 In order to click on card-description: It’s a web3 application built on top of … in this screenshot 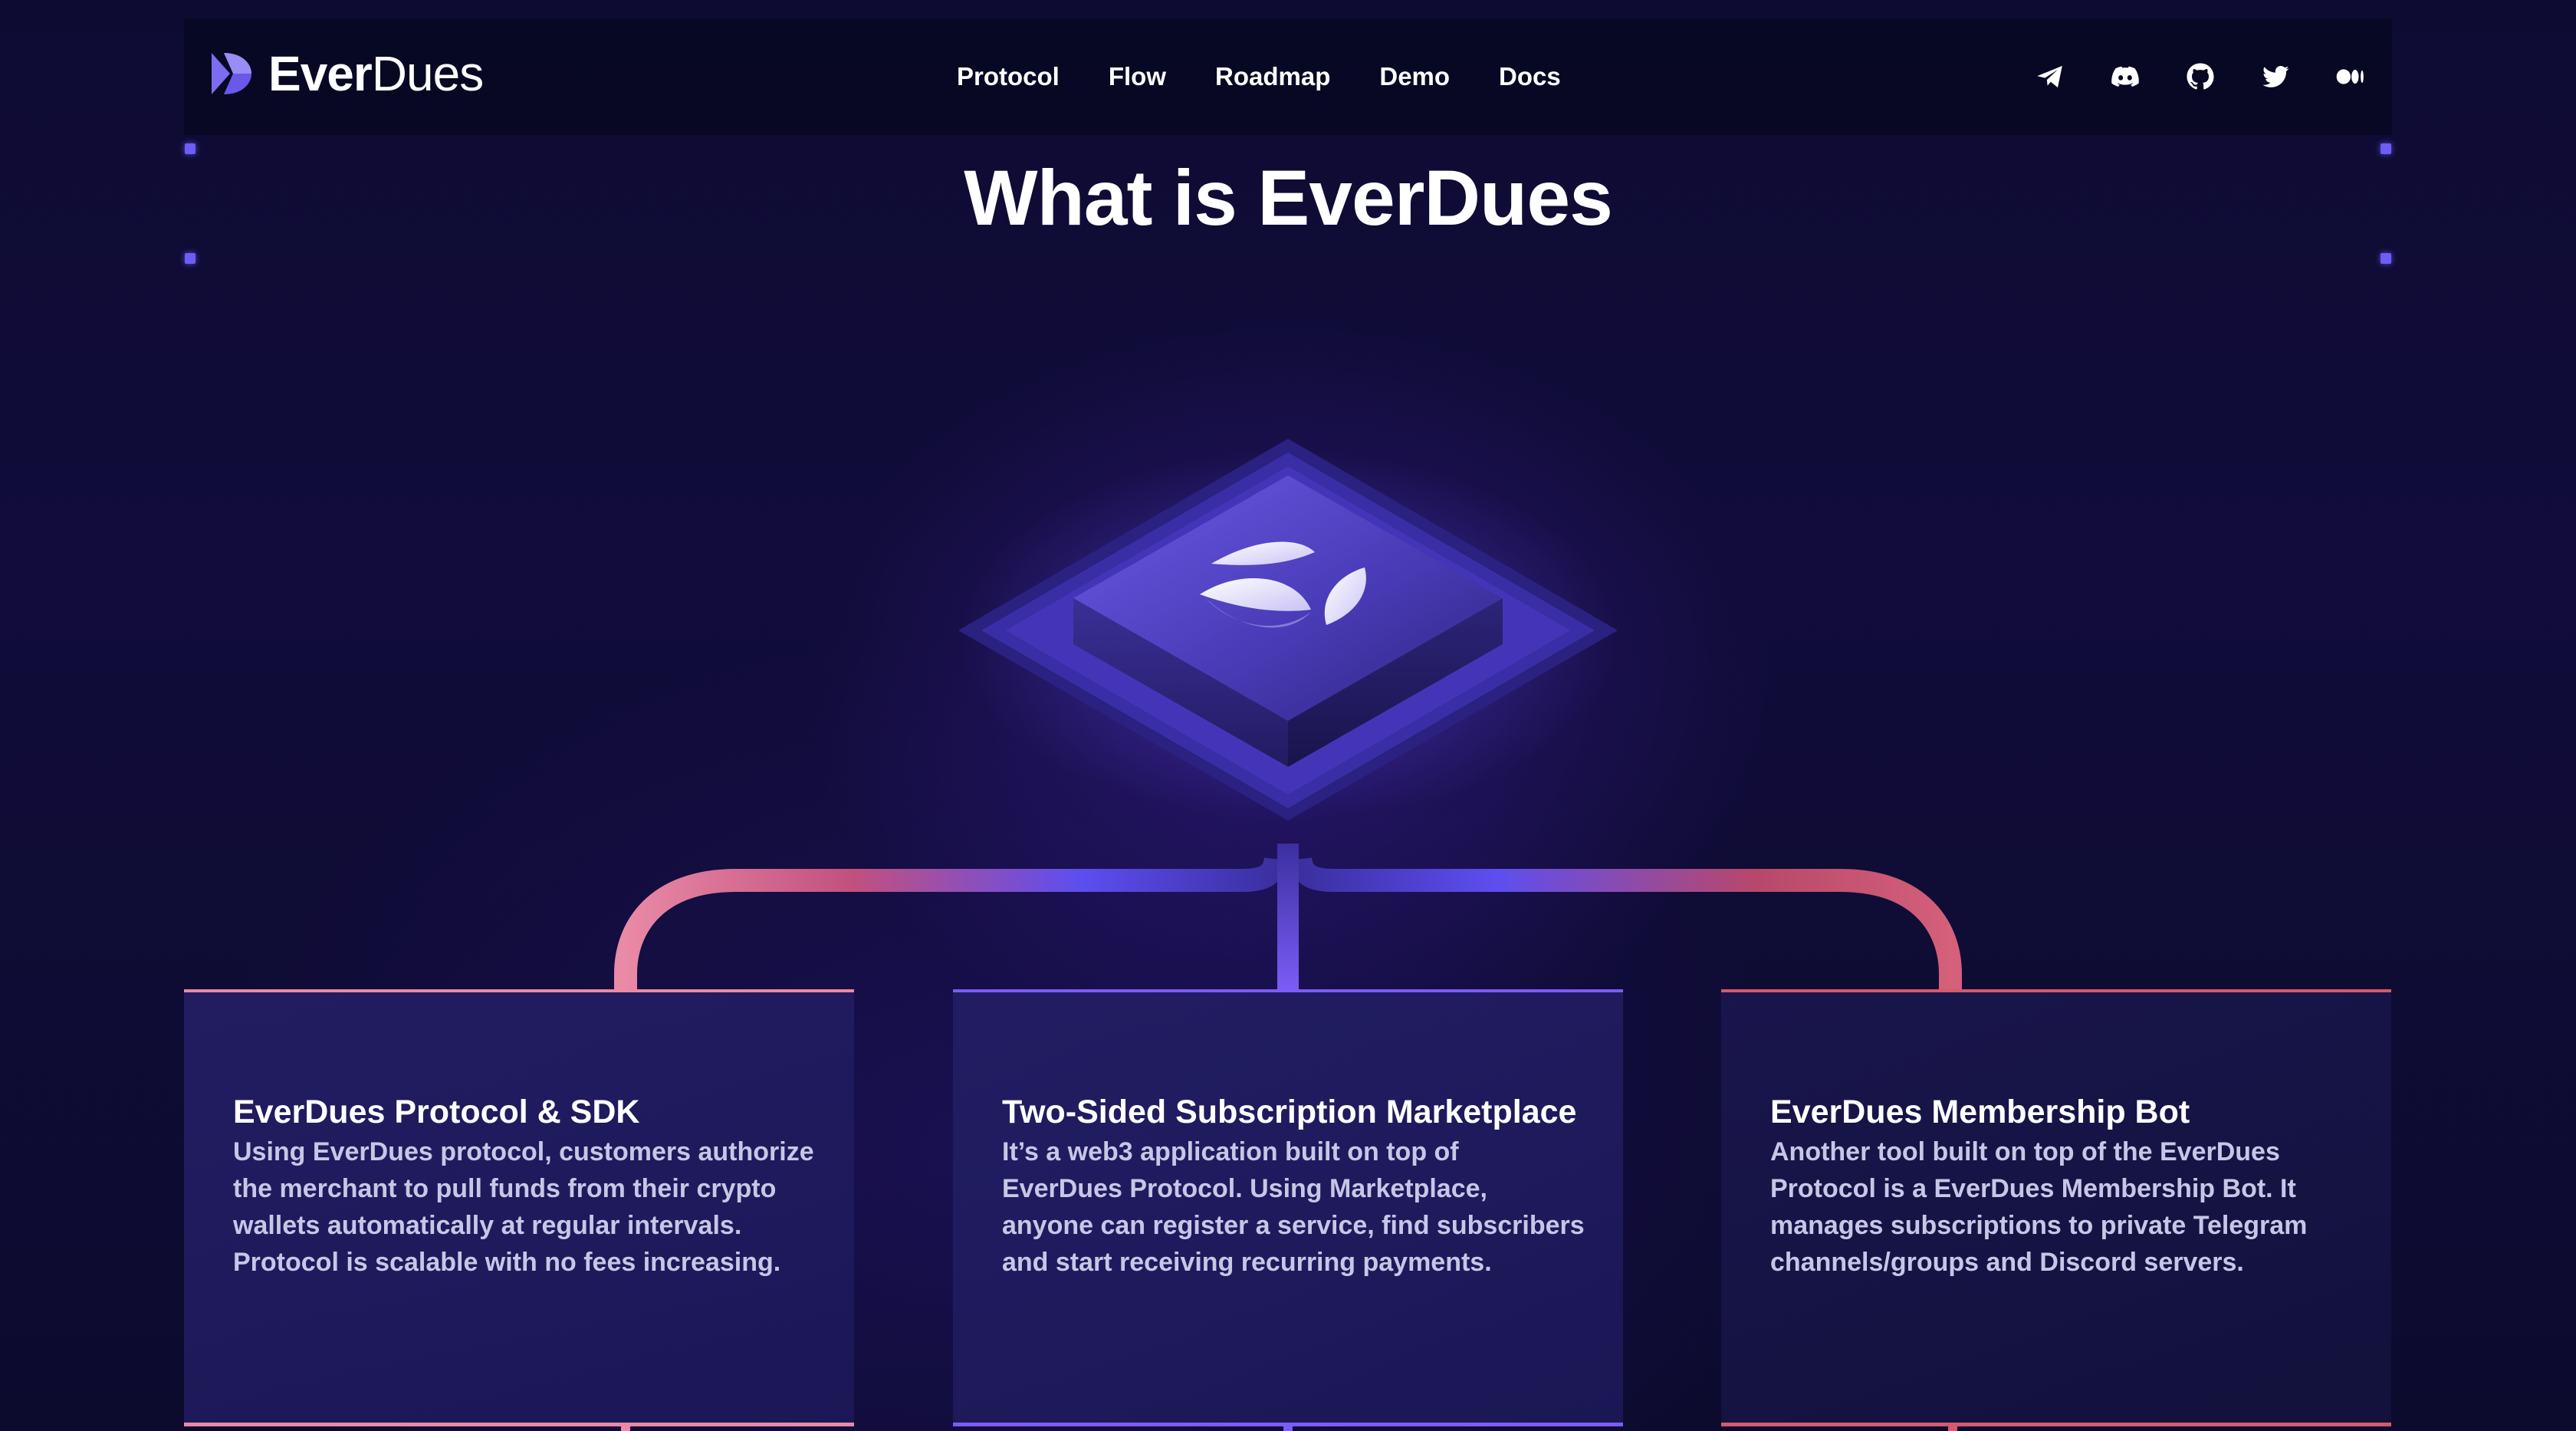, I will do `click(1293, 1207)`.